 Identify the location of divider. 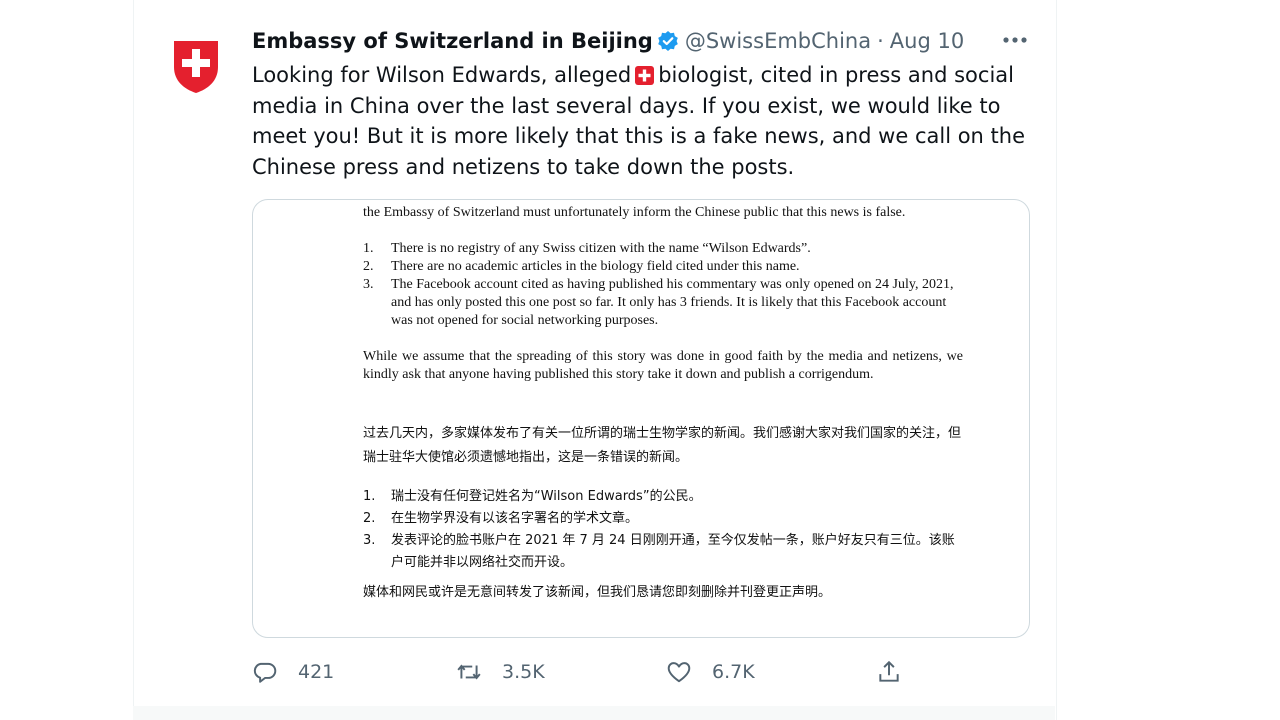
(594, 713).